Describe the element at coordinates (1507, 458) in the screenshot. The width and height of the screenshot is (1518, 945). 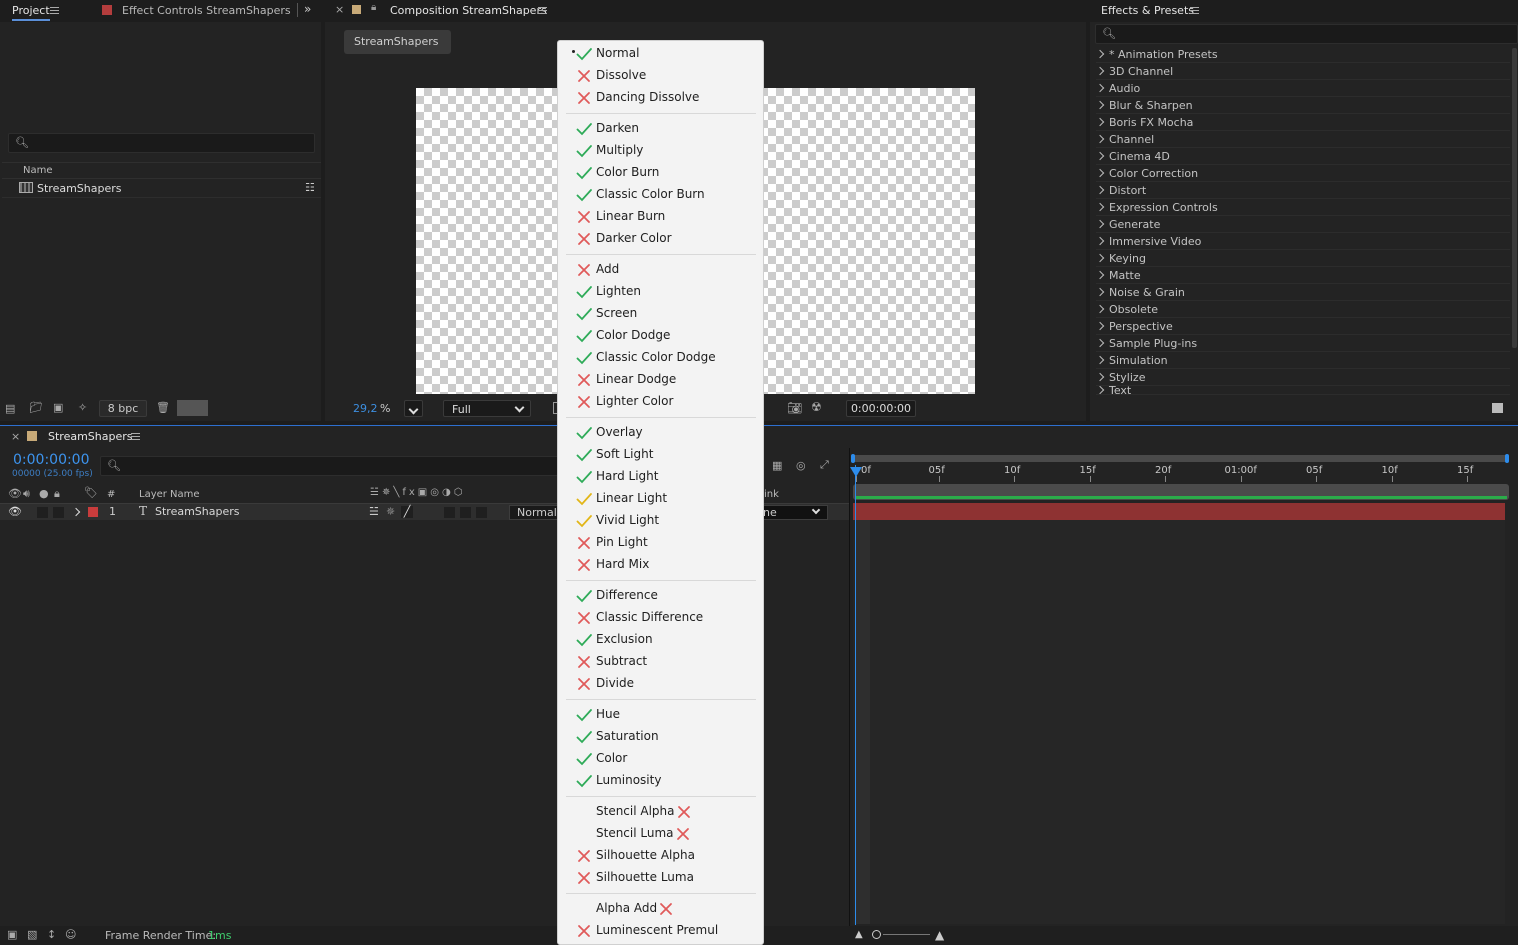
I see `work-area-end` at that location.